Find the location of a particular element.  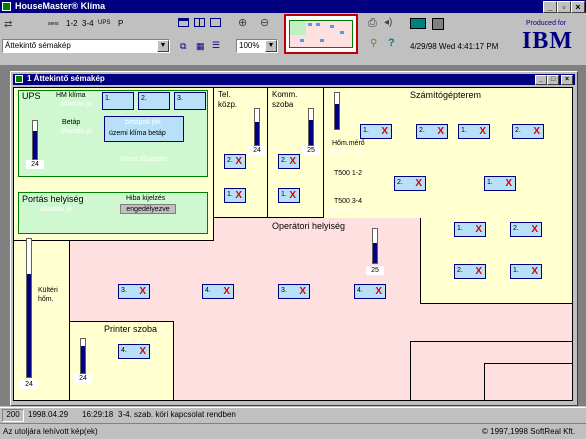

filter-34-button: 3-4 is located at coordinates (88, 23).